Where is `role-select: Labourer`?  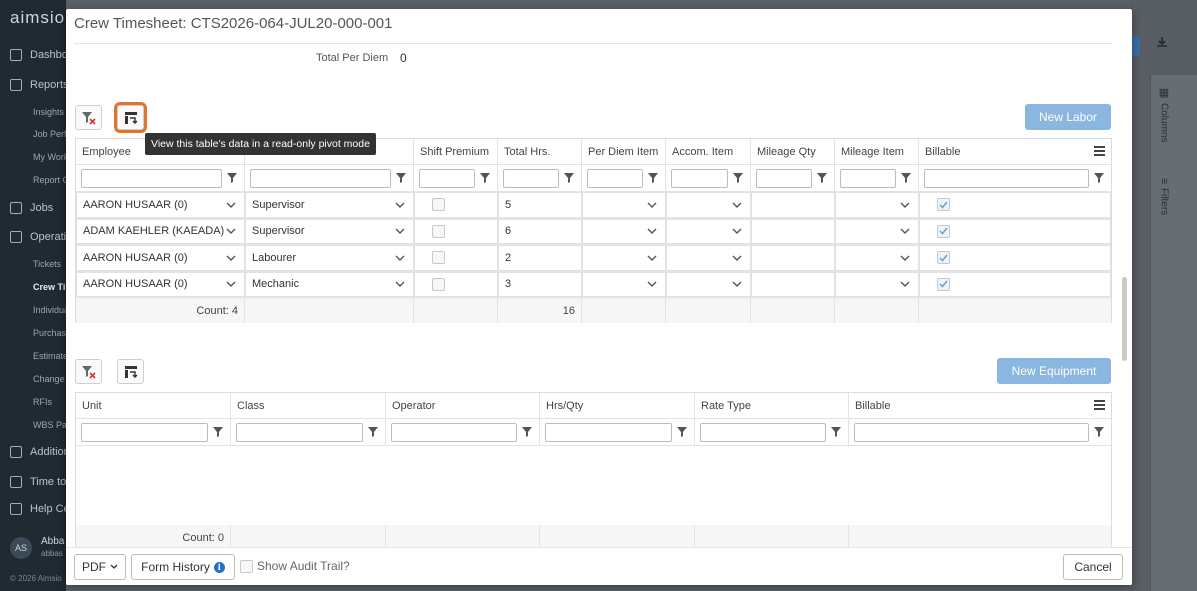
role-select: Labourer is located at coordinates (329, 258).